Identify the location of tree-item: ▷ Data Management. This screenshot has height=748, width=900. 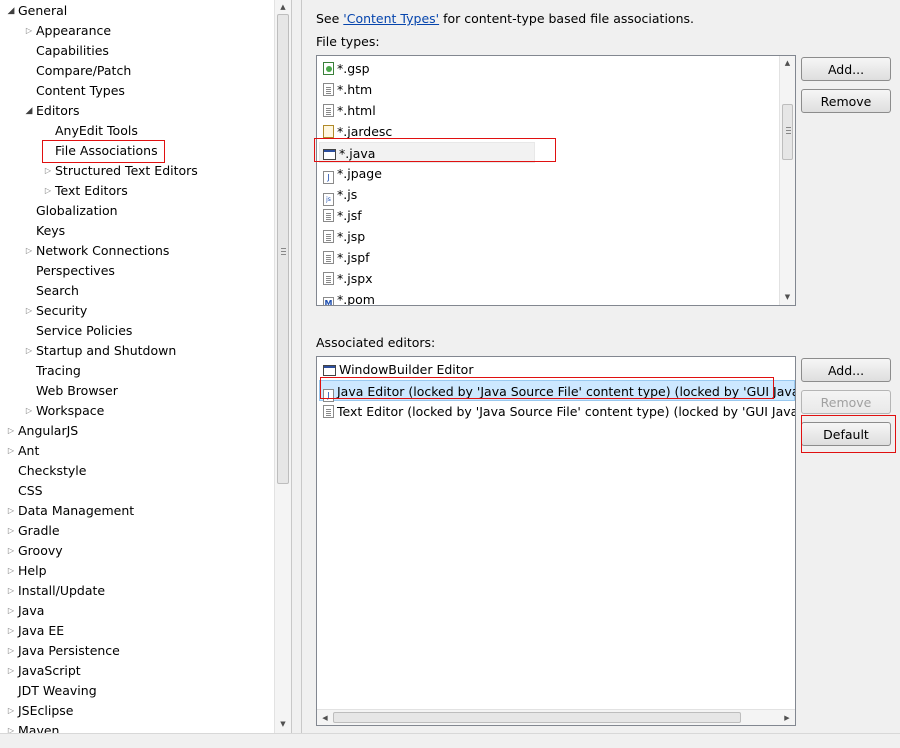
(136, 511).